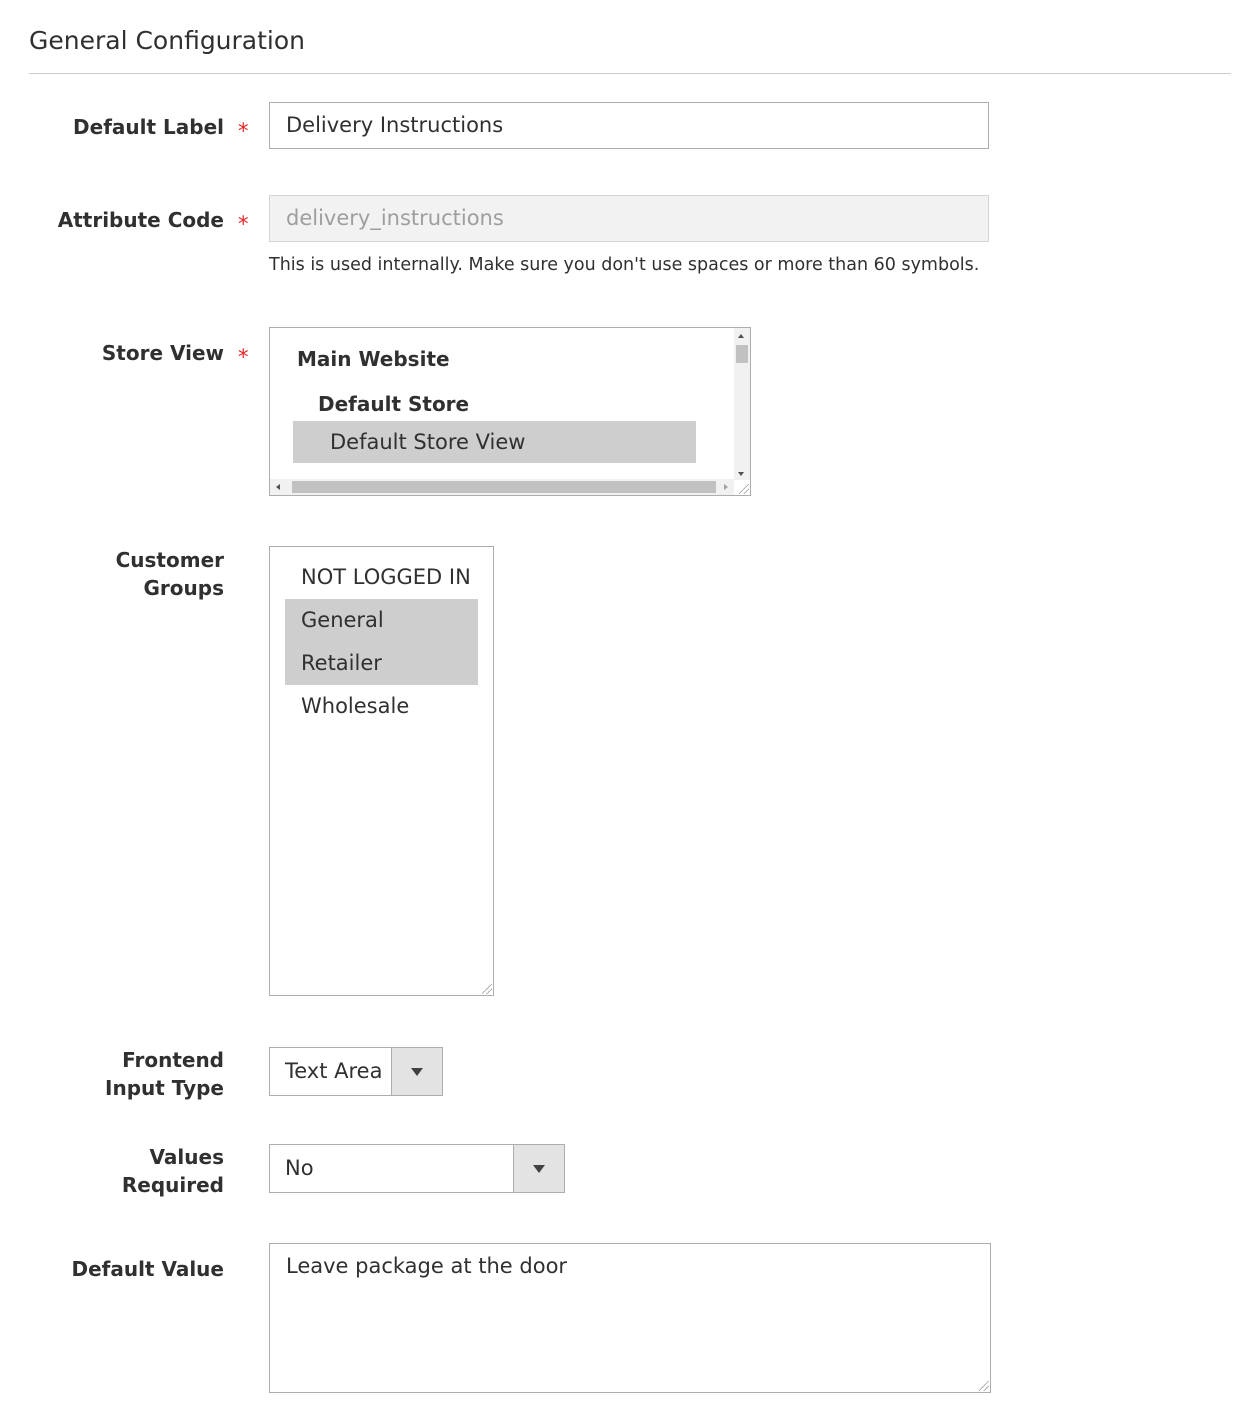 The width and height of the screenshot is (1235, 1411). What do you see at coordinates (173, 1060) in the screenshot?
I see `frontend-input-type-label-line1: Frontend` at bounding box center [173, 1060].